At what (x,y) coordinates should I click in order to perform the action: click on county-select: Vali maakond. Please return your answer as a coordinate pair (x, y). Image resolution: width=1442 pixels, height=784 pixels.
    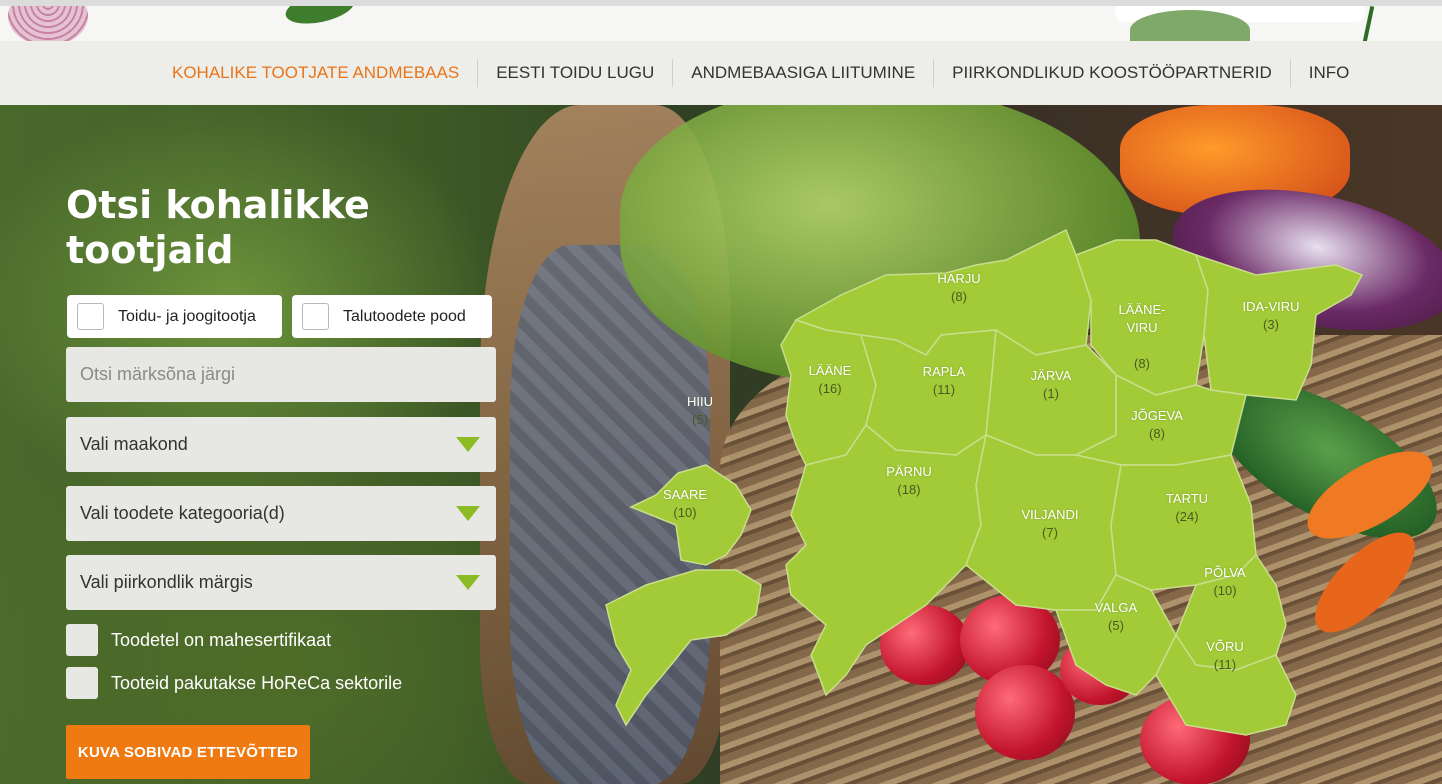
    Looking at the image, I should click on (281, 444).